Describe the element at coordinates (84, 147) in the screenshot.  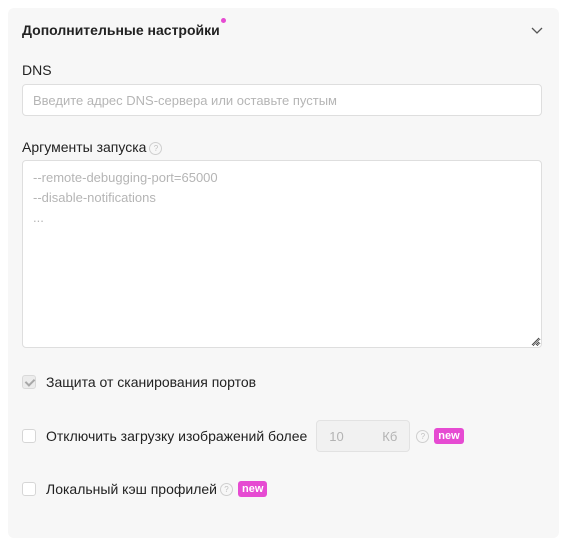
I see `launch-args-label-text: Аргументы запуска` at that location.